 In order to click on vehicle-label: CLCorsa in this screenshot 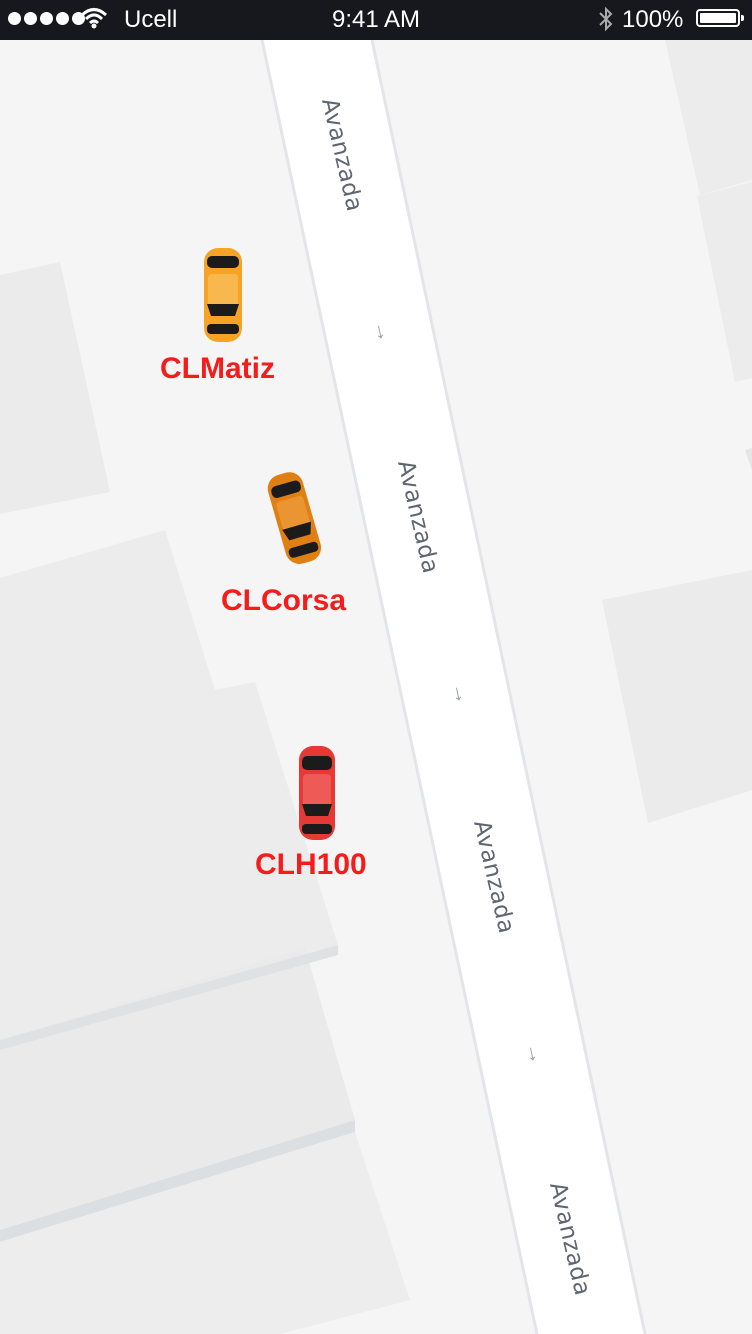, I will do `click(283, 601)`.